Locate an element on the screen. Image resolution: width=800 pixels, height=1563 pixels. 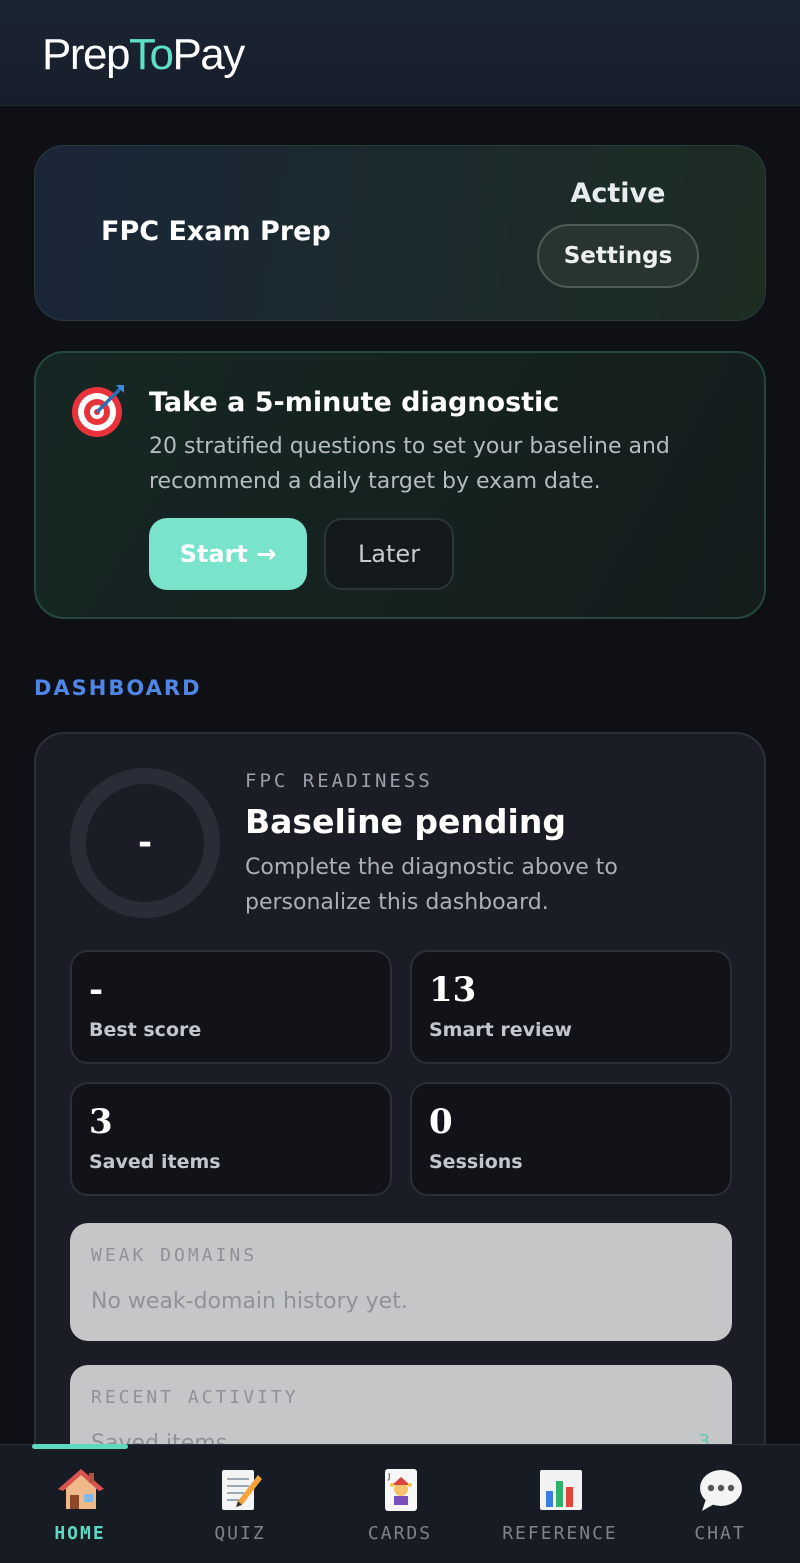
home-icon is located at coordinates (81, 1489).